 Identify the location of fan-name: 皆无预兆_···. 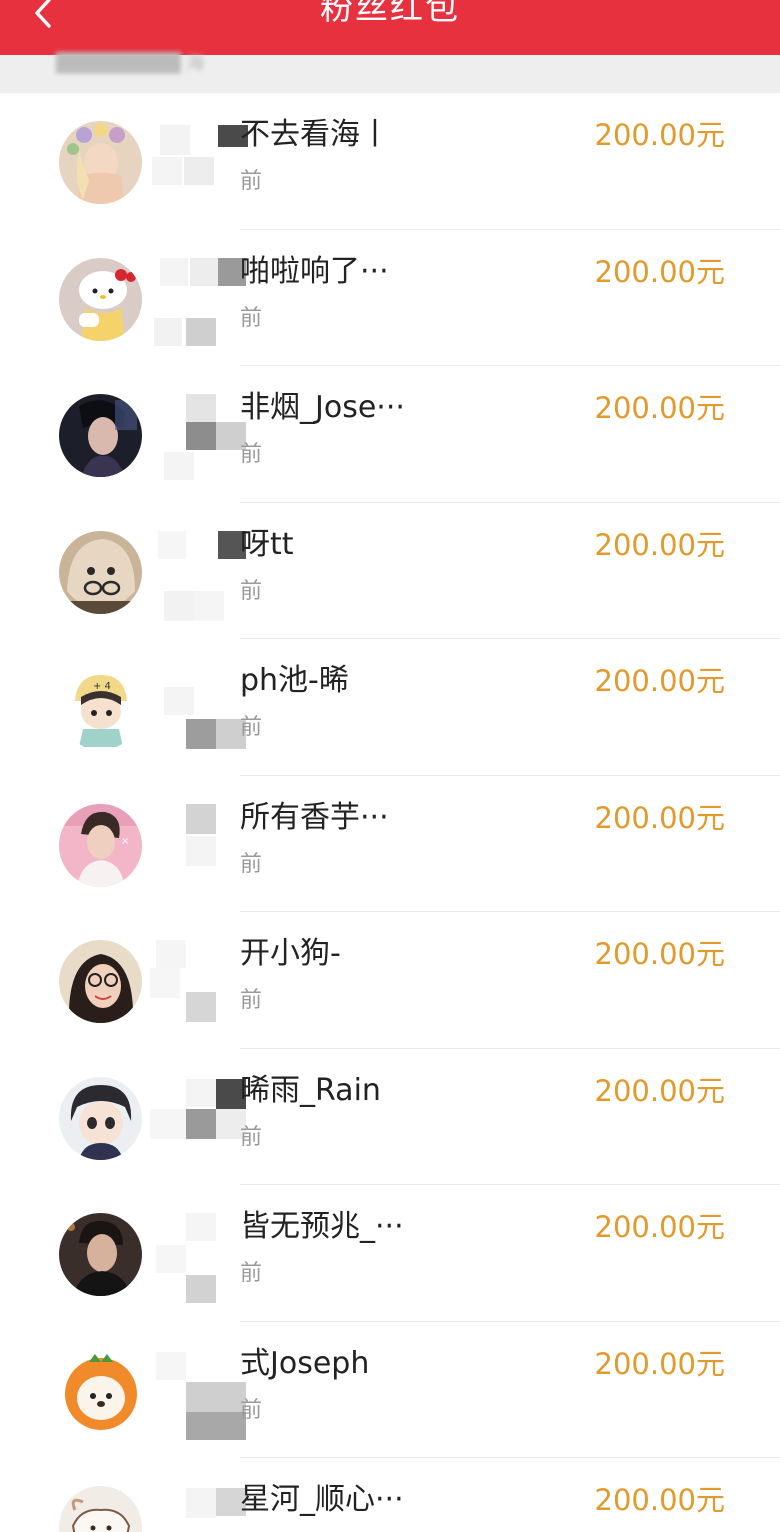
(322, 1226).